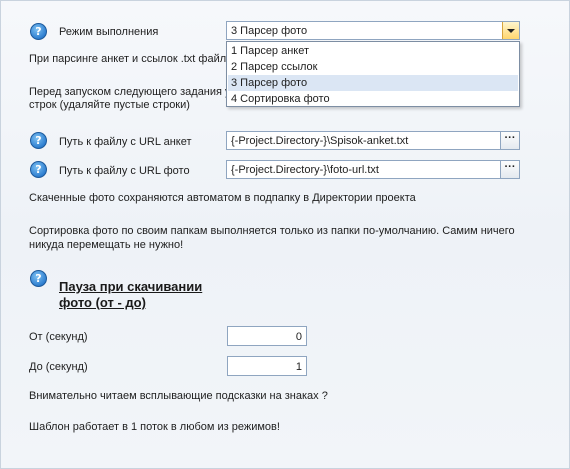 The width and height of the screenshot is (570, 469). What do you see at coordinates (58, 337) in the screenshot?
I see `pause-from-label: От (секунд)` at bounding box center [58, 337].